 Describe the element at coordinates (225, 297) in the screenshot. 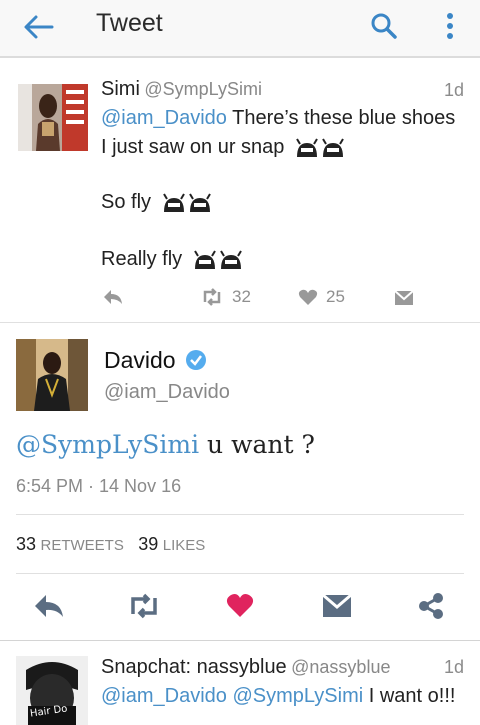

I see `retweet-action: 32` at that location.